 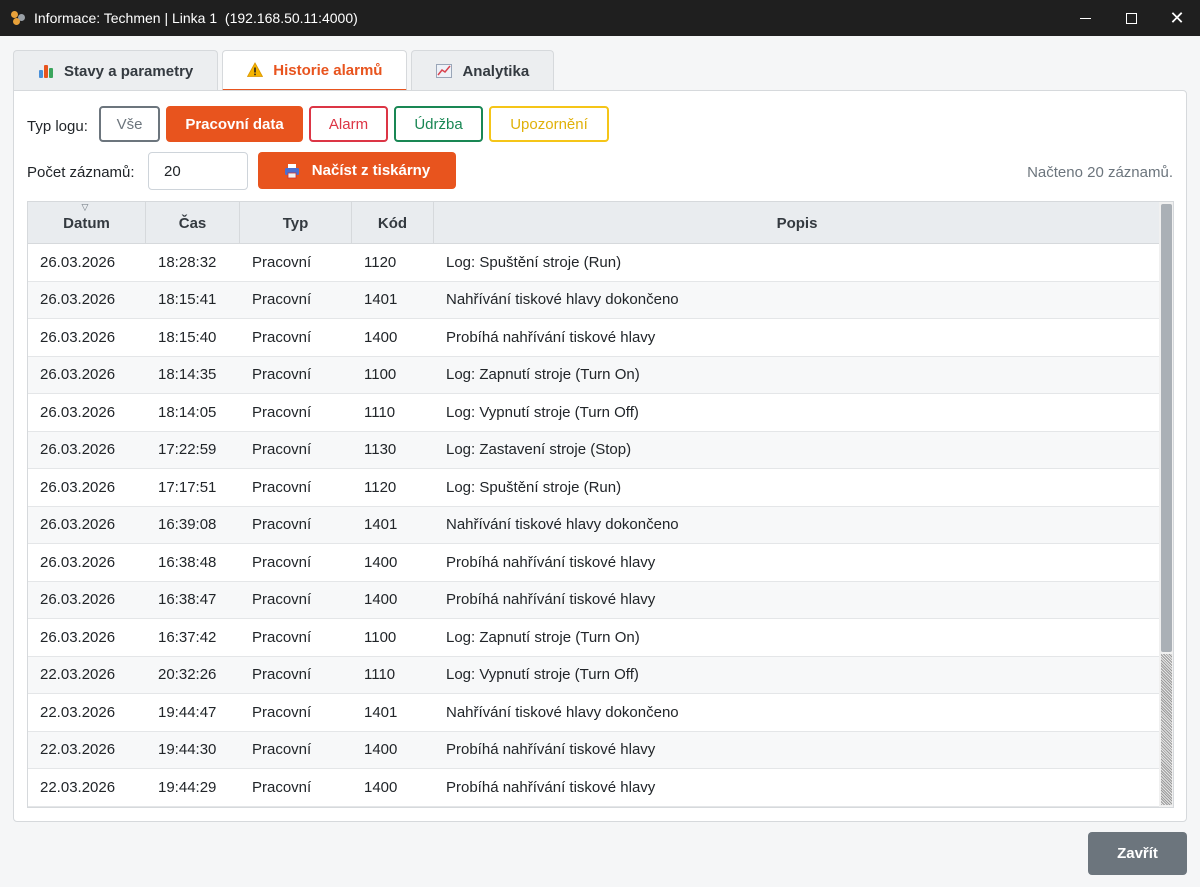 I want to click on load-from-printer-button: Načíst z tiskárny, so click(x=357, y=170).